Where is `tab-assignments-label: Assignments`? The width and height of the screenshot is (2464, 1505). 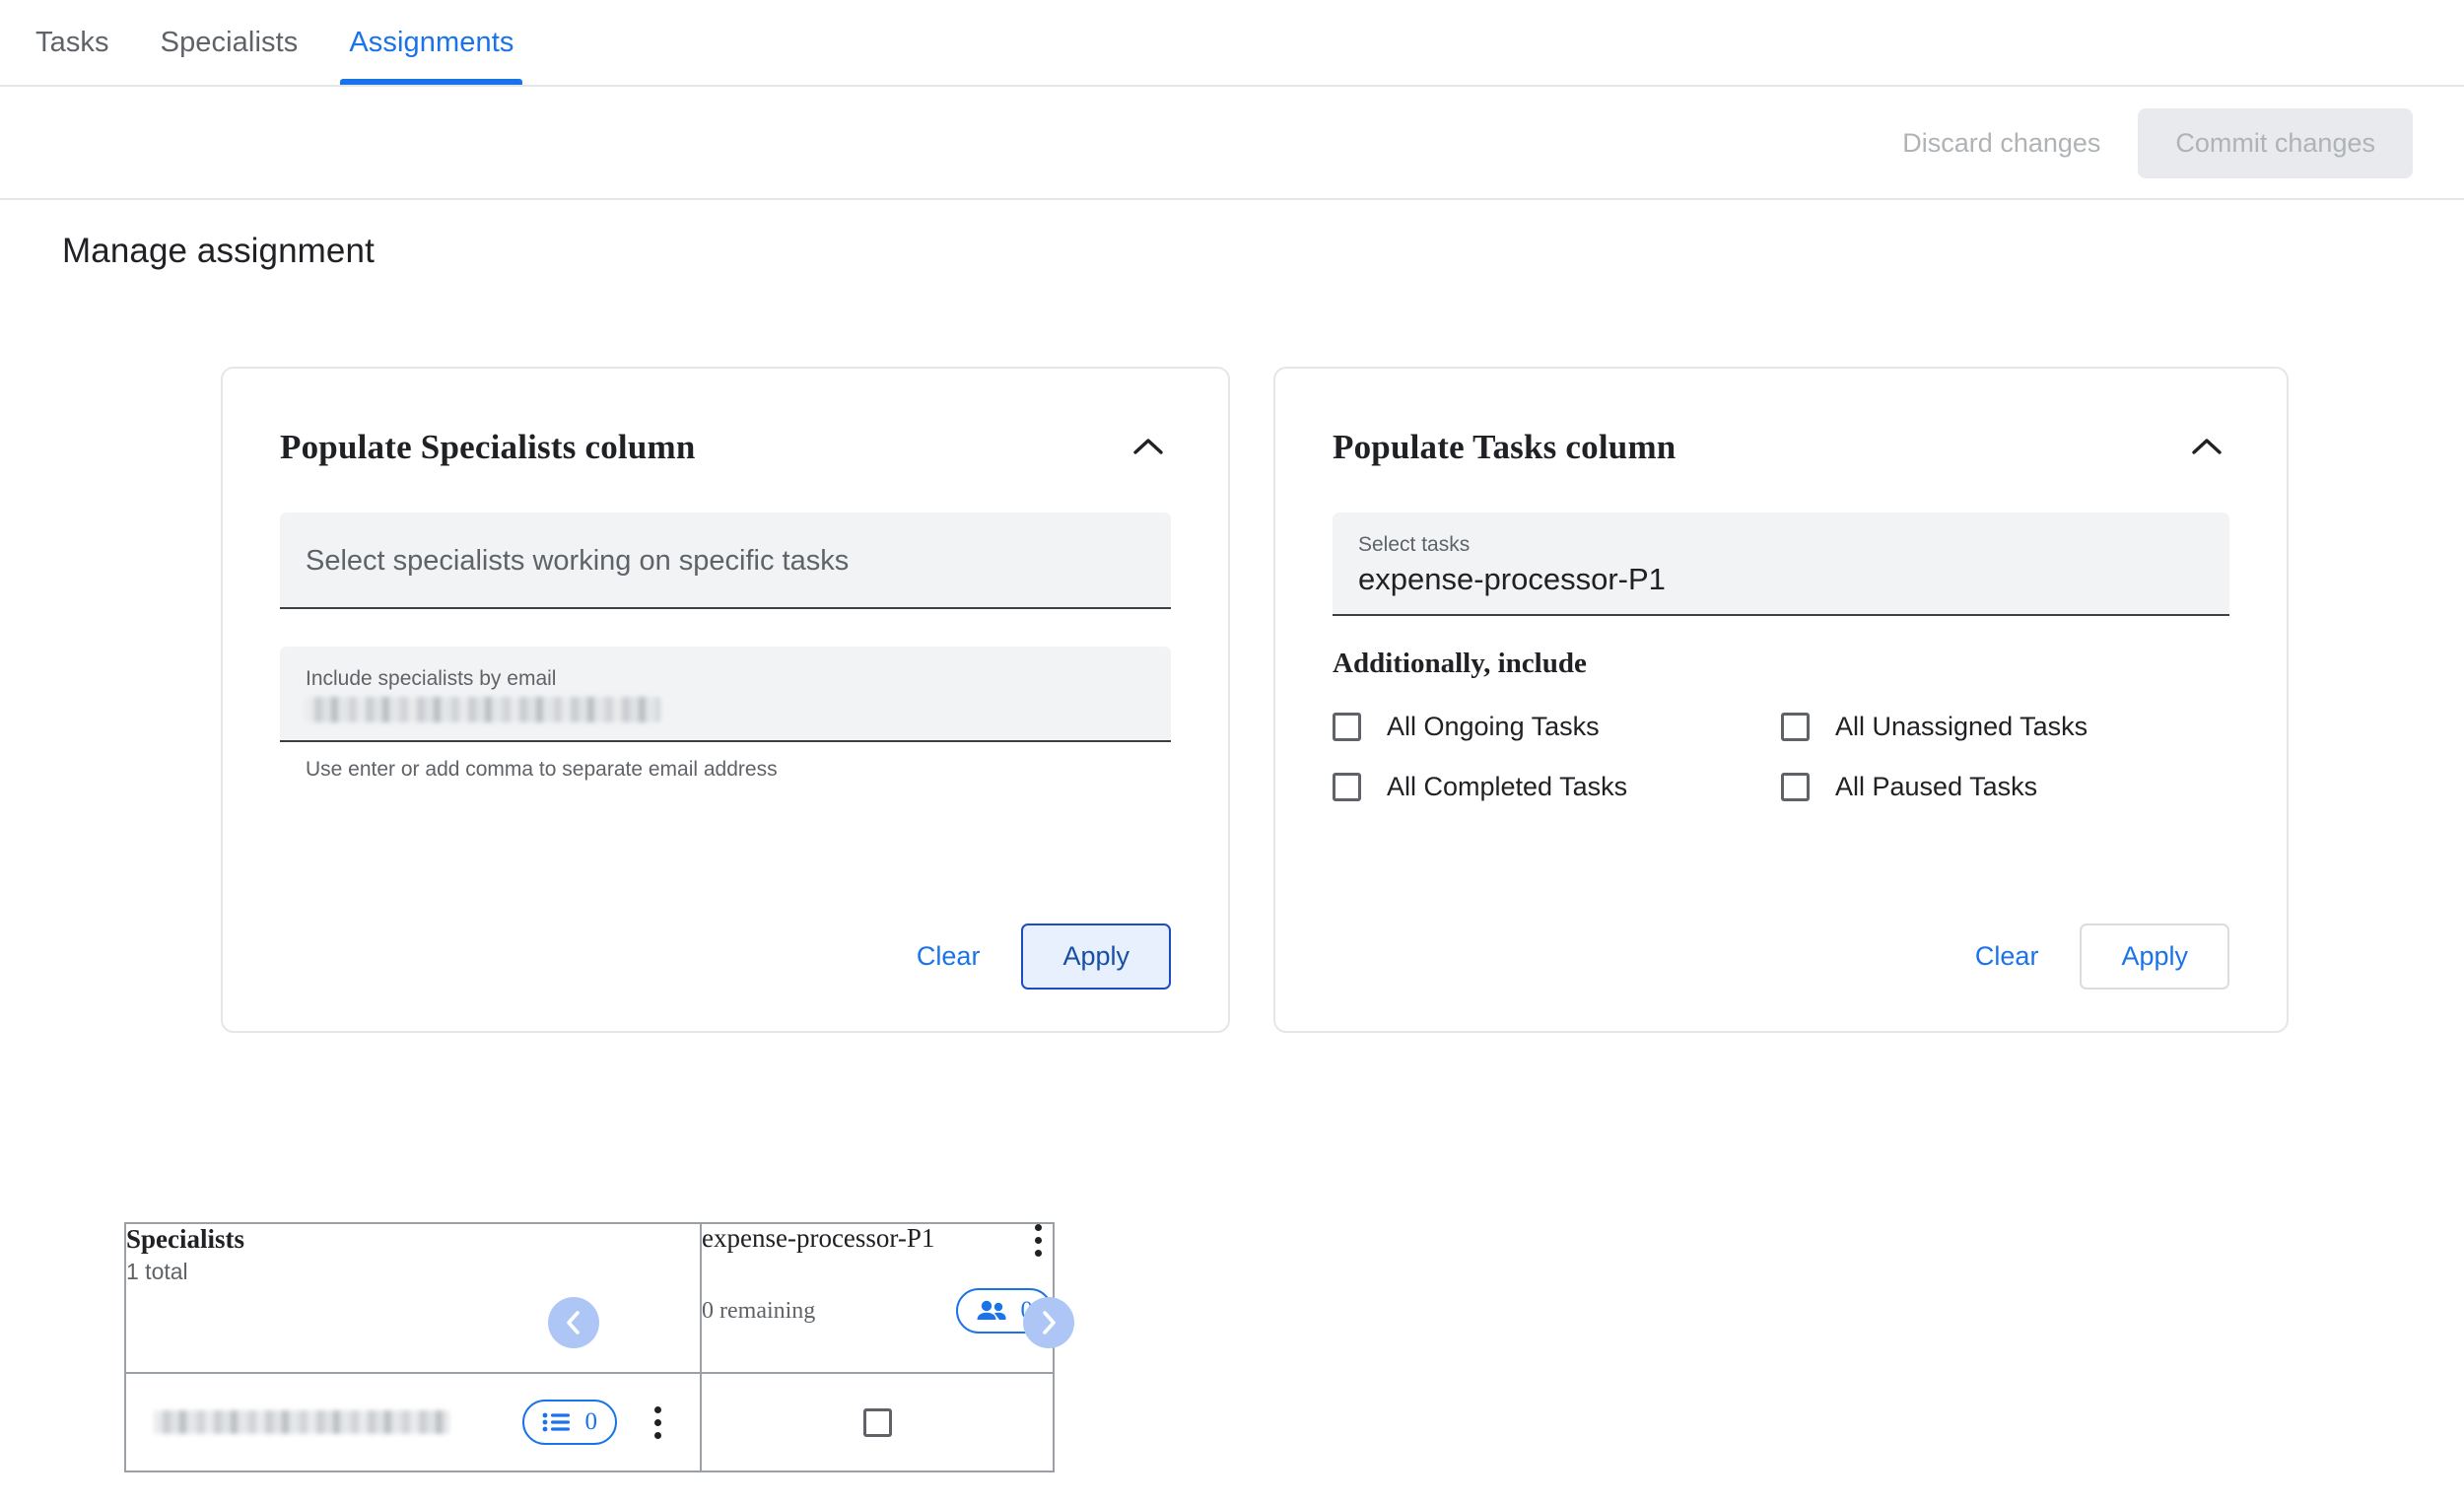 tab-assignments-label: Assignments is located at coordinates (431, 42).